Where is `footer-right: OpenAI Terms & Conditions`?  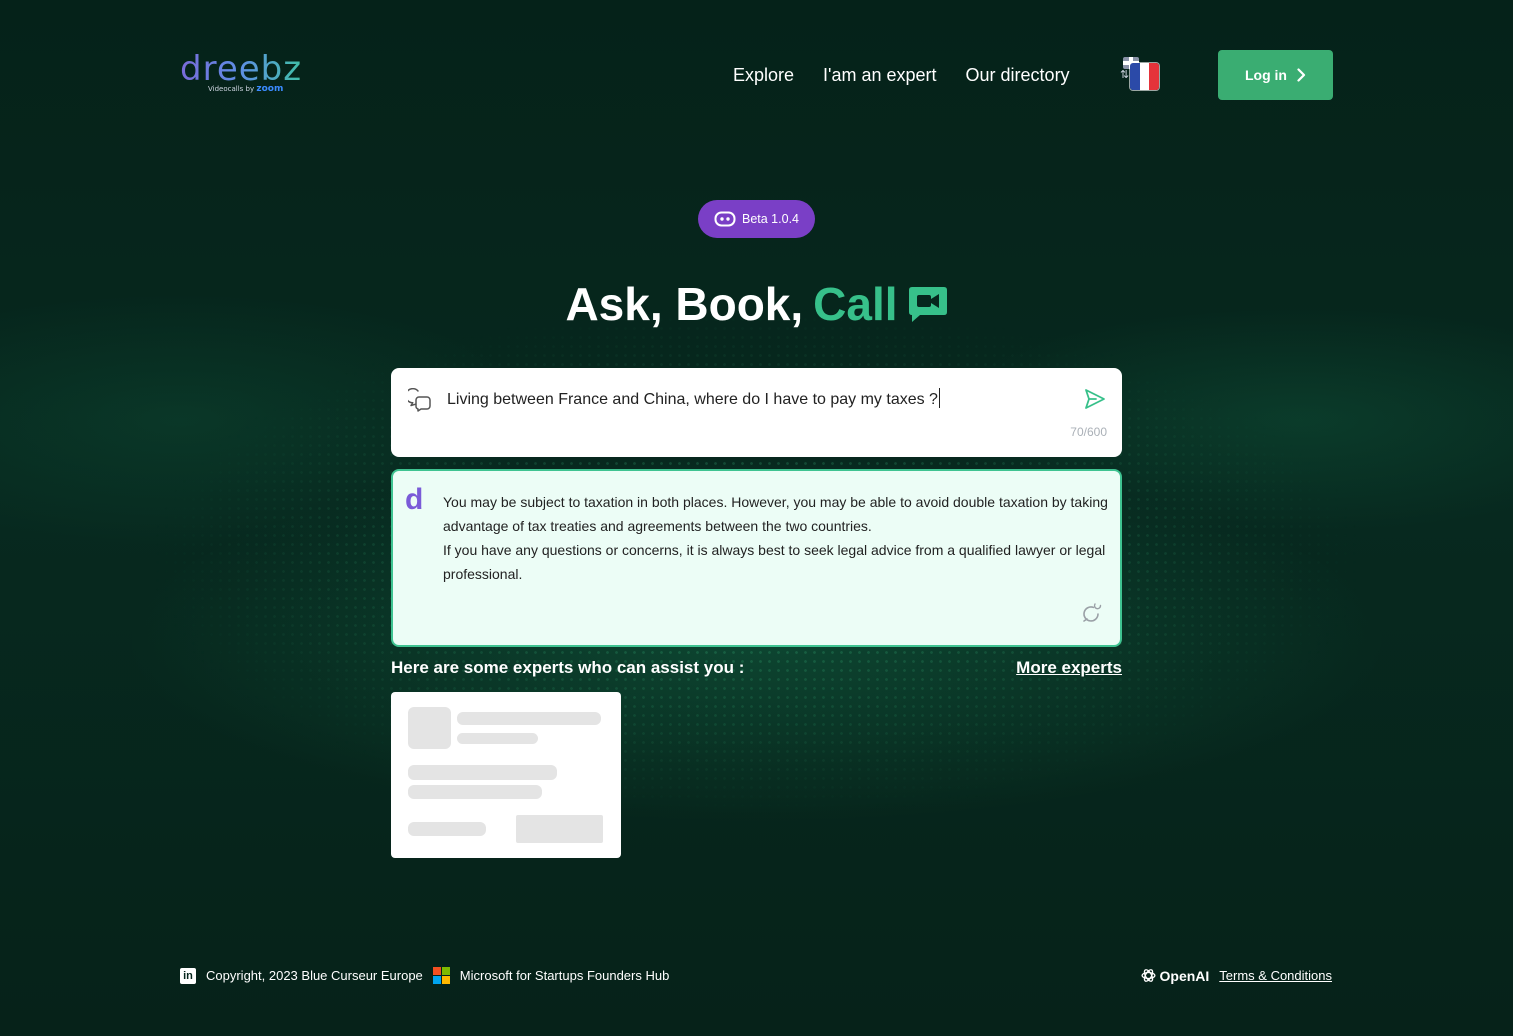
footer-right: OpenAI Terms & Conditions is located at coordinates (1236, 975).